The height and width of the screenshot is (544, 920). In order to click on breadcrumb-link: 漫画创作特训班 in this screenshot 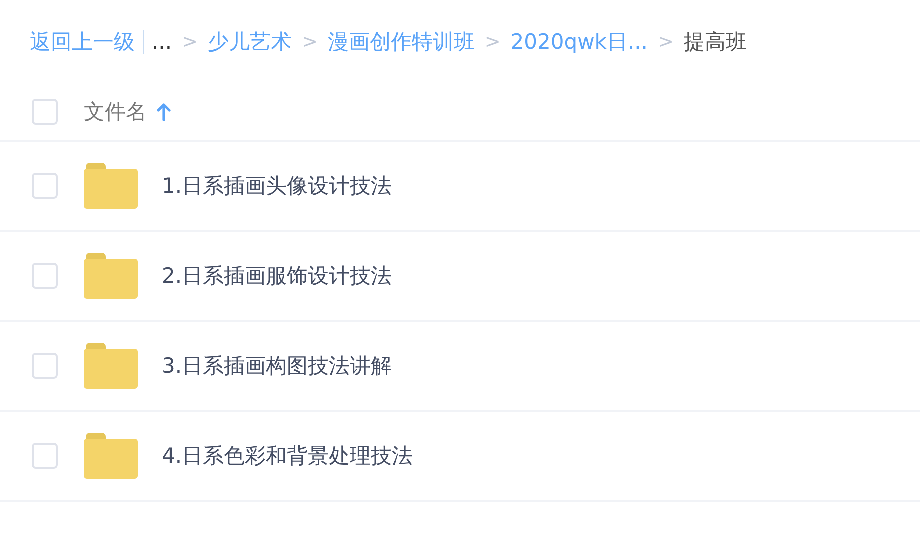, I will do `click(401, 42)`.